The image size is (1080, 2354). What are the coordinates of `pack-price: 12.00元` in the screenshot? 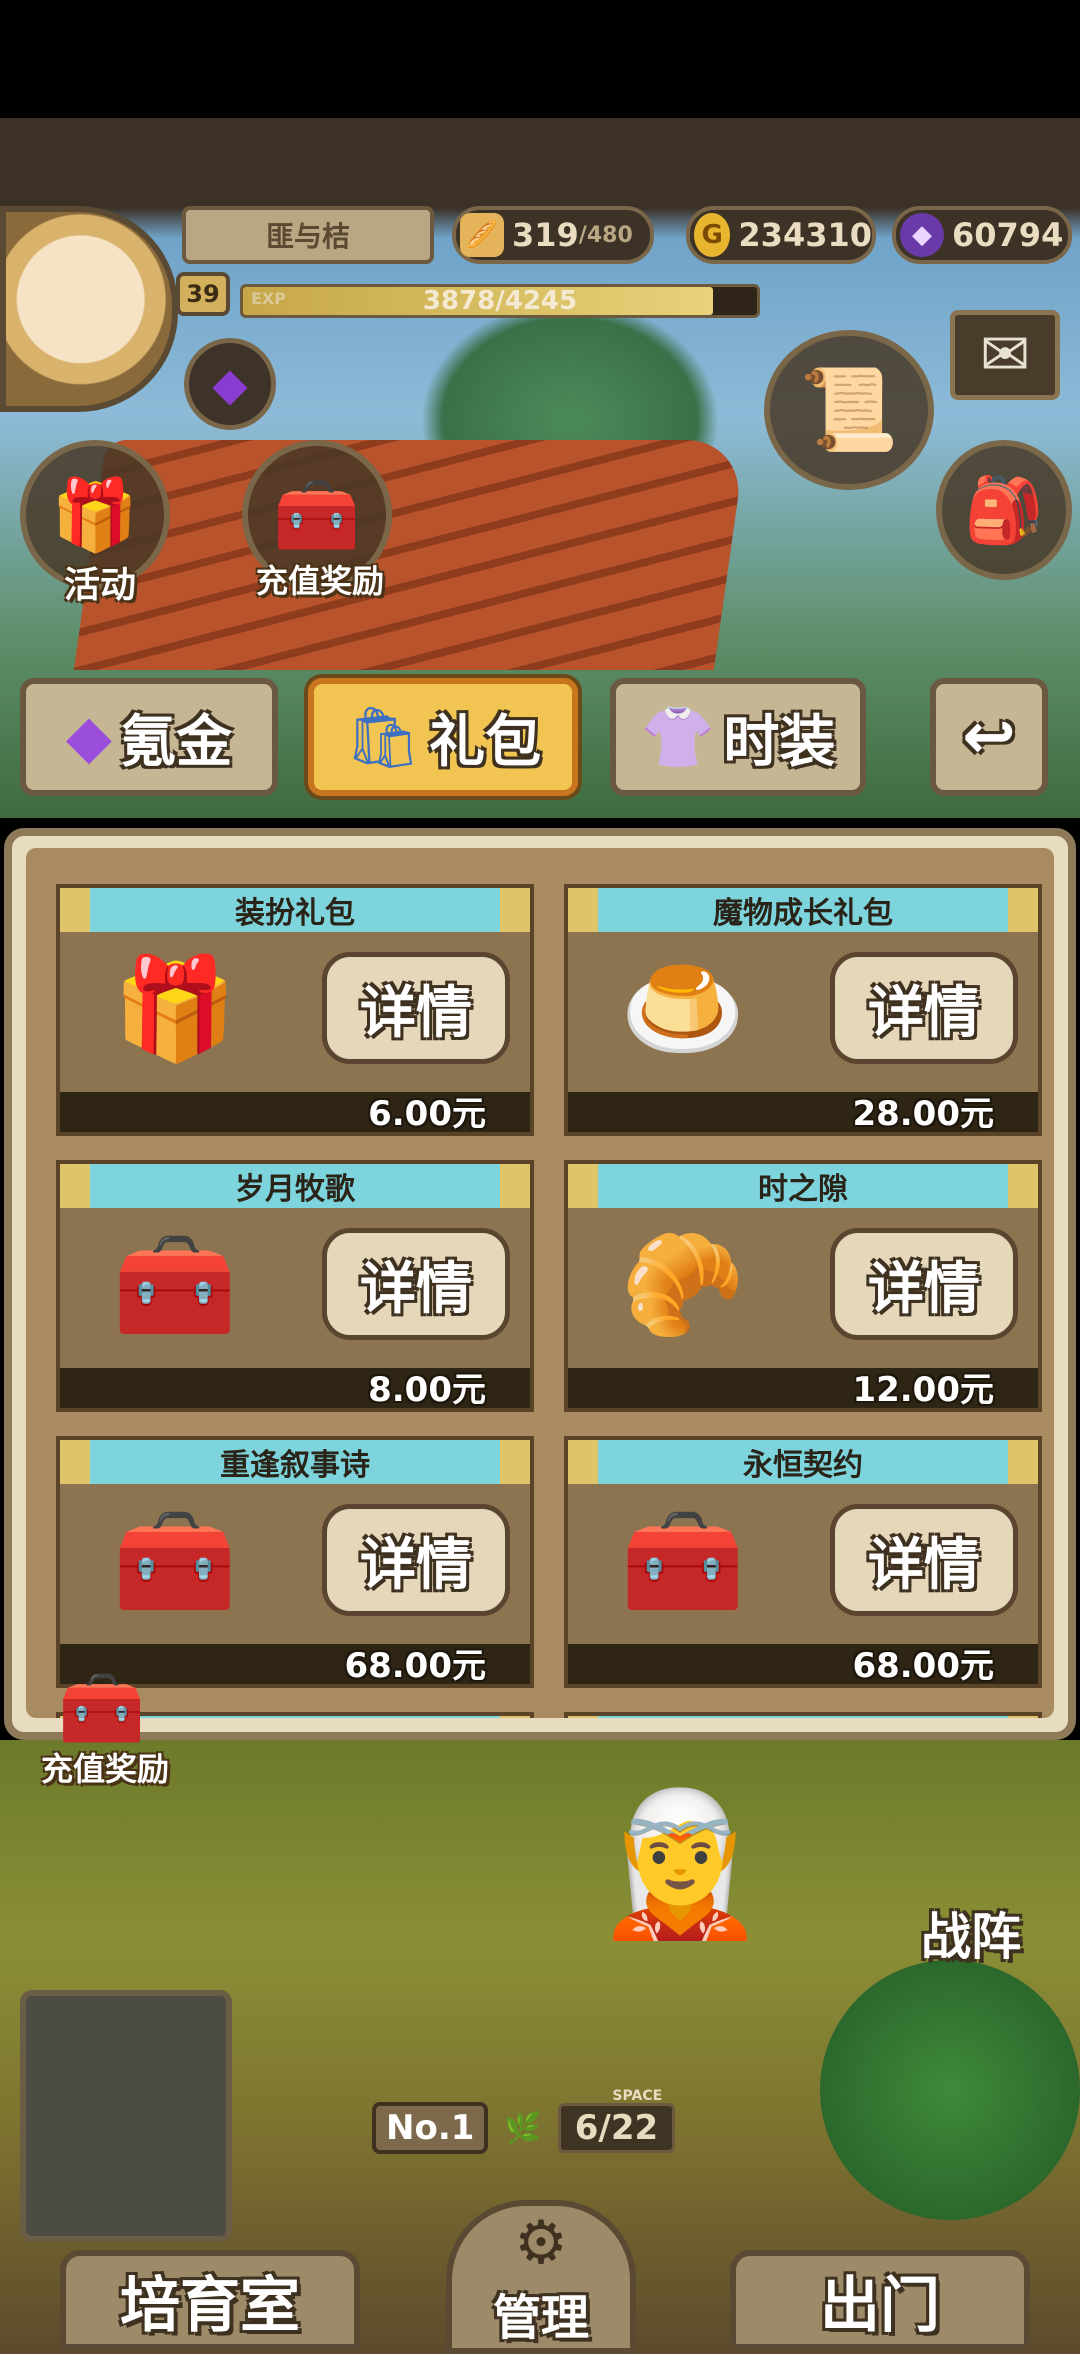 It's located at (923, 1390).